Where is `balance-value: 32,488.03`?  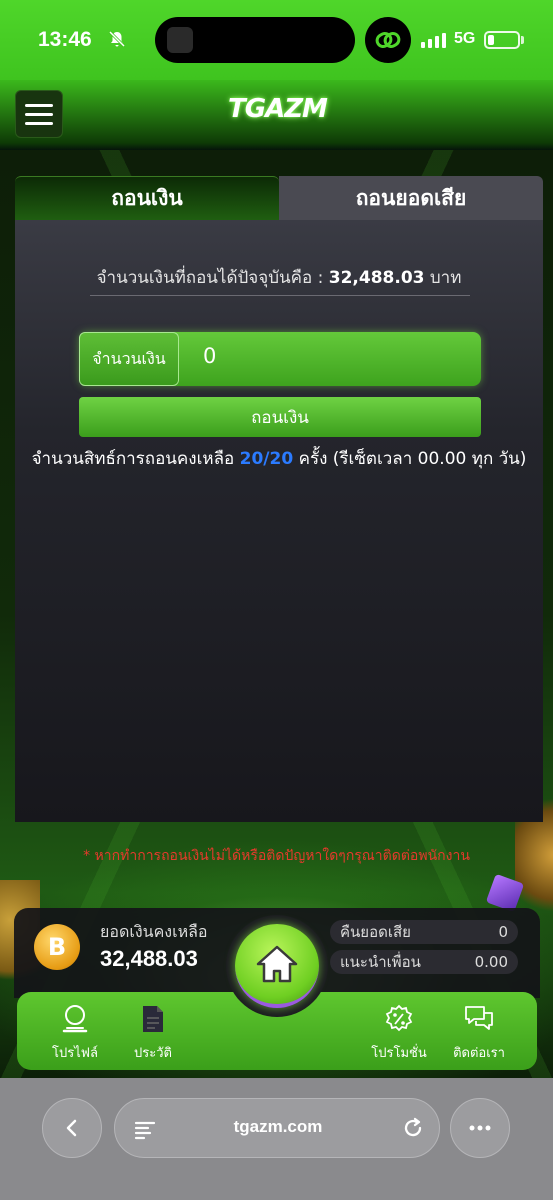 balance-value: 32,488.03 is located at coordinates (149, 958).